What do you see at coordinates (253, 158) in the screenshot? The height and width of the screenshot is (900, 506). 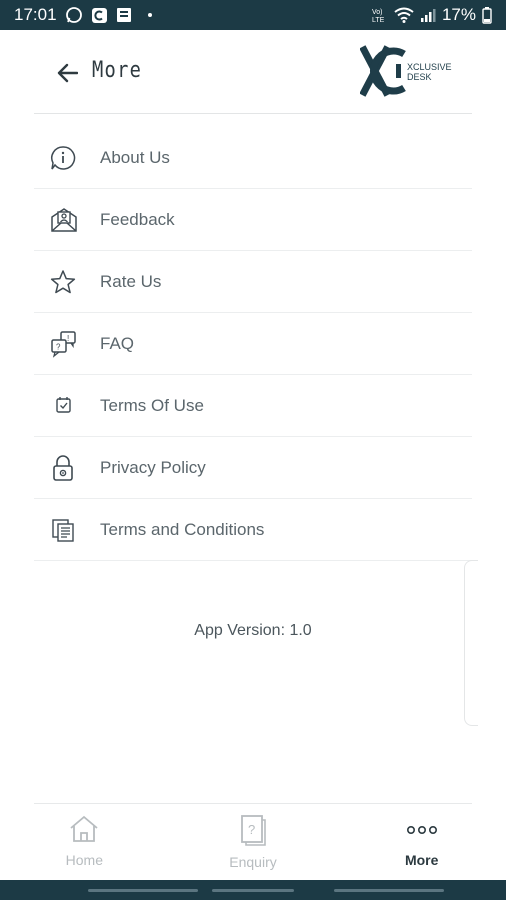 I see `menu-item-about-us: About Us` at bounding box center [253, 158].